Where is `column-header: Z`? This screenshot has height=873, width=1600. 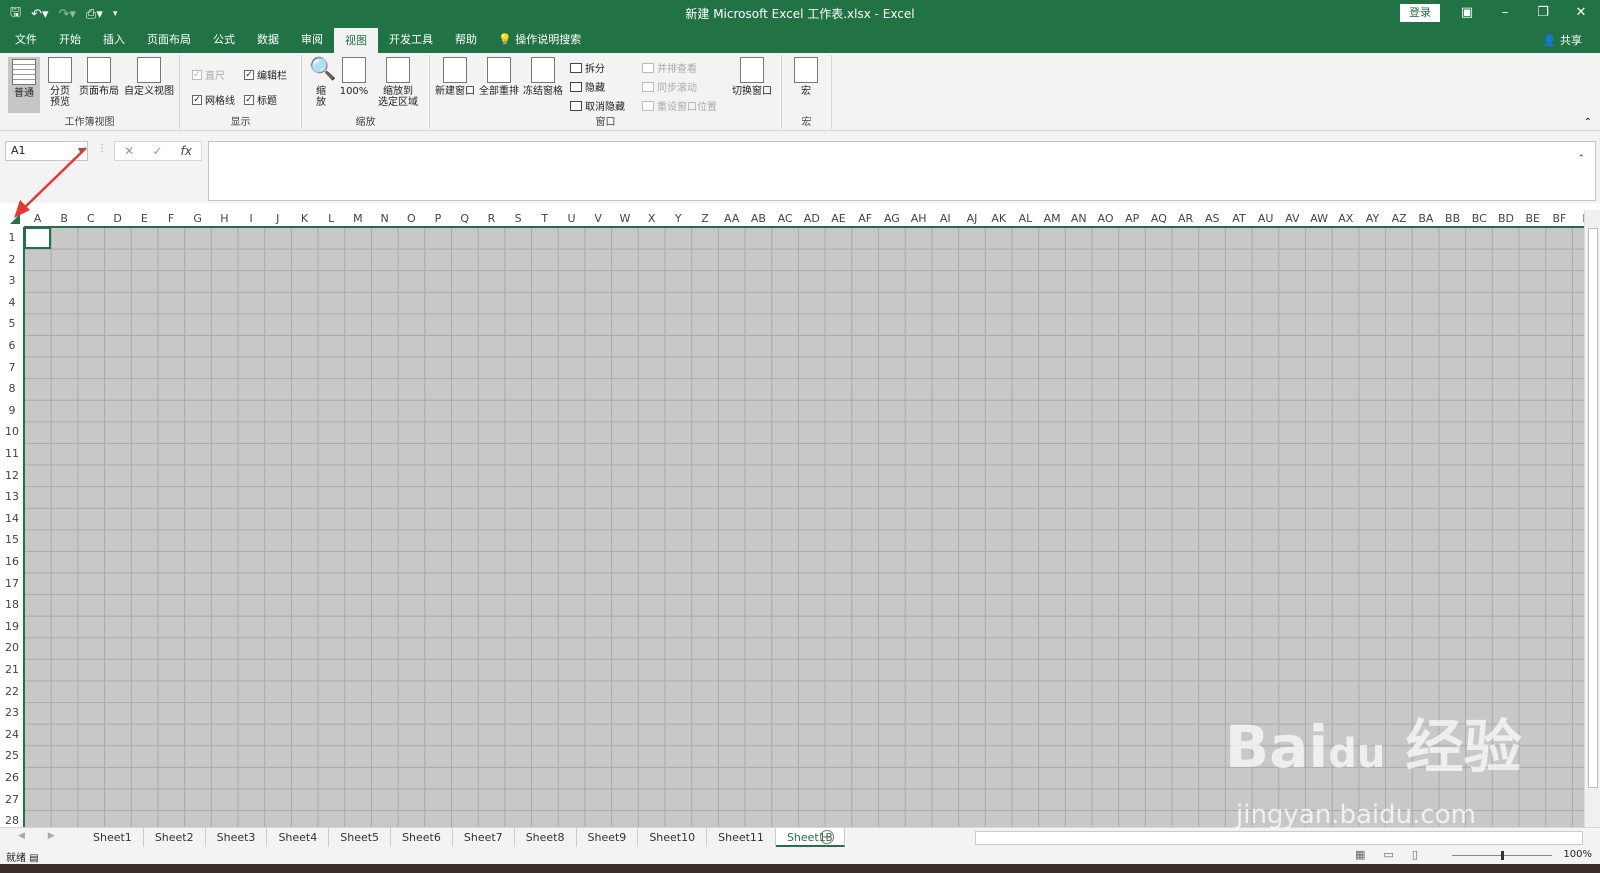 column-header: Z is located at coordinates (705, 218).